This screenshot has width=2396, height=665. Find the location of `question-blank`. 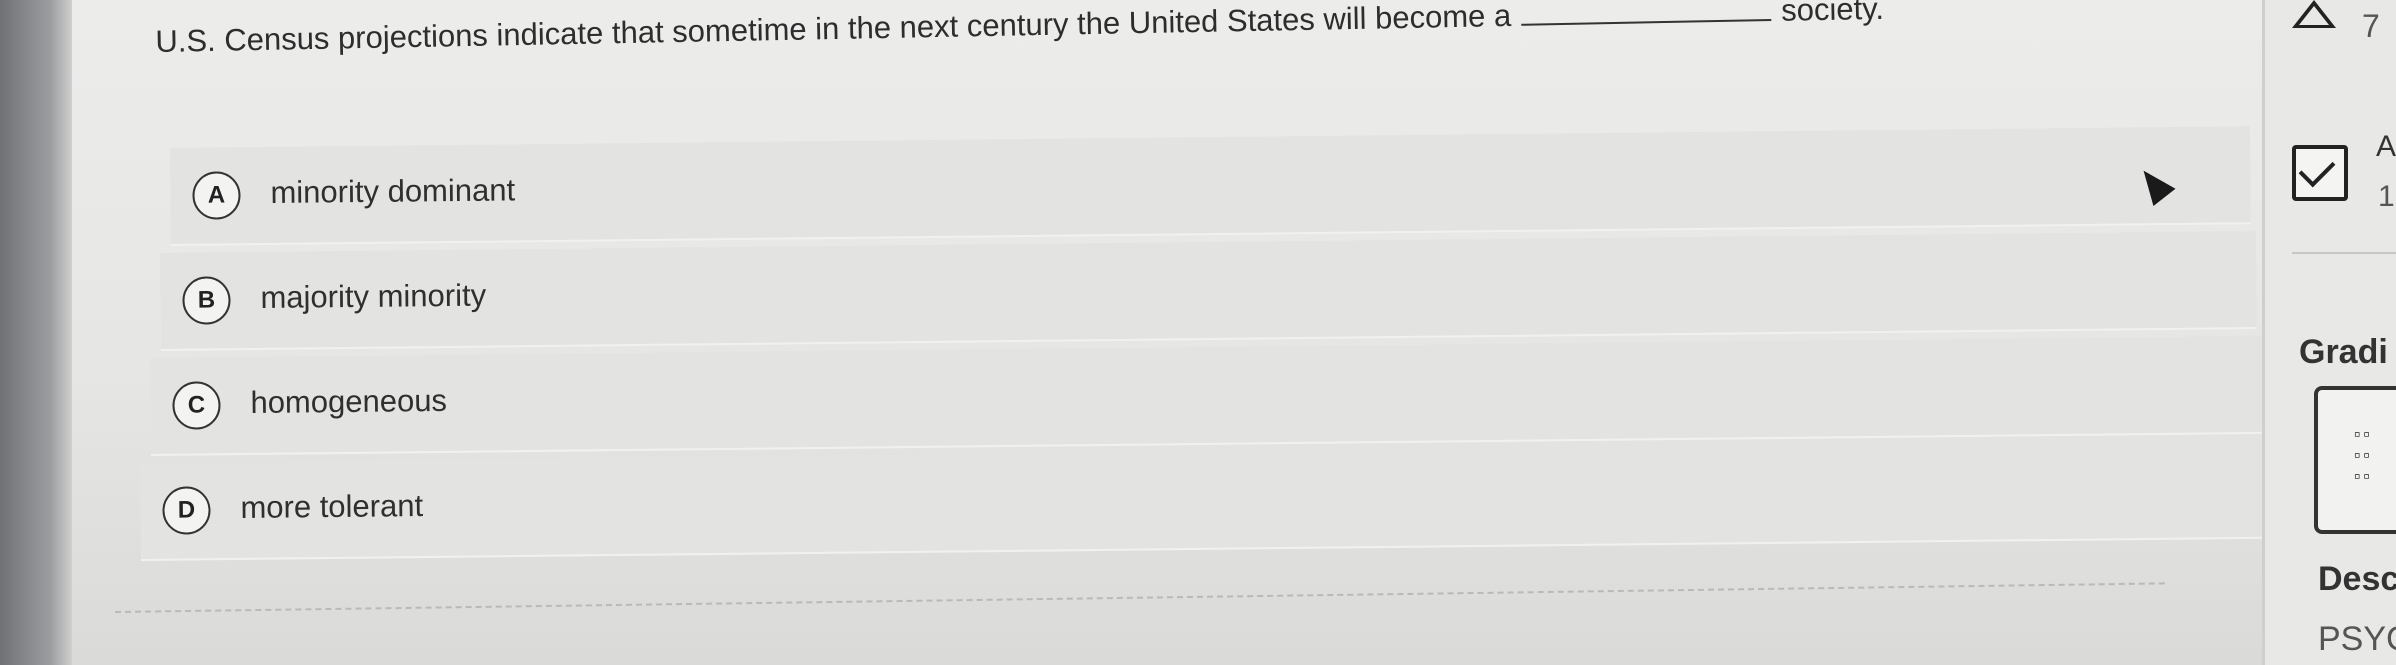

question-blank is located at coordinates (1646, 13).